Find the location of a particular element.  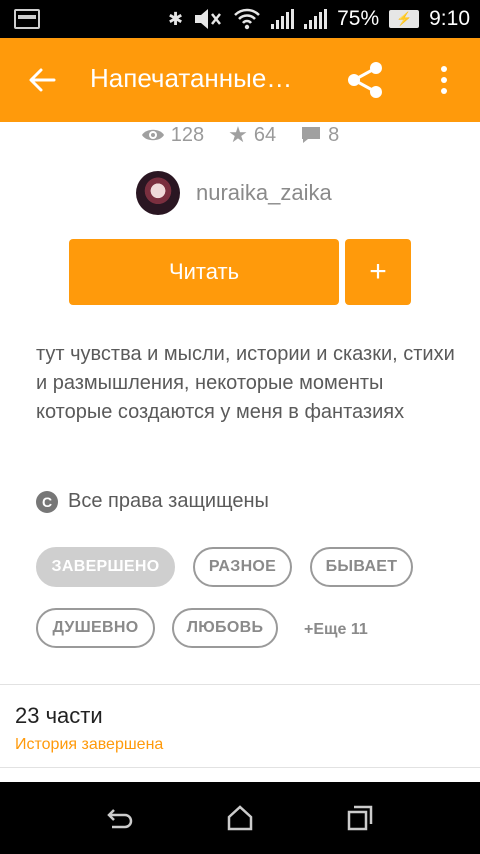

eye-icon is located at coordinates (152, 135).